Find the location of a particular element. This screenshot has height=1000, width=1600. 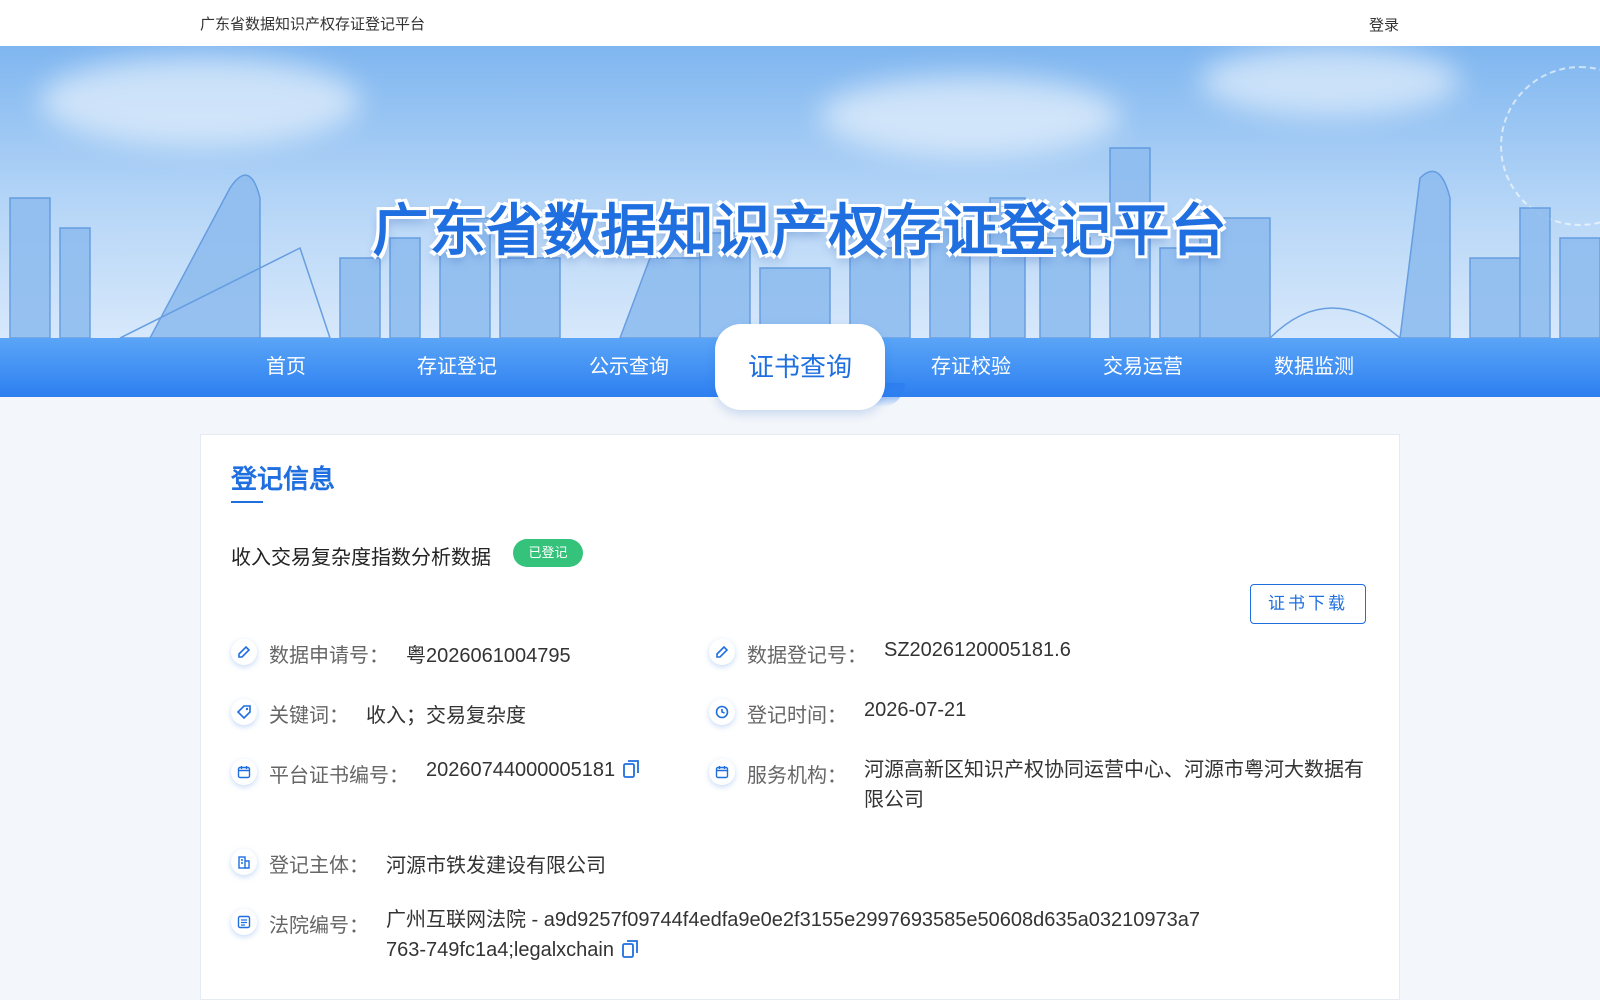

section-title: 登记信息 is located at coordinates (283, 479).